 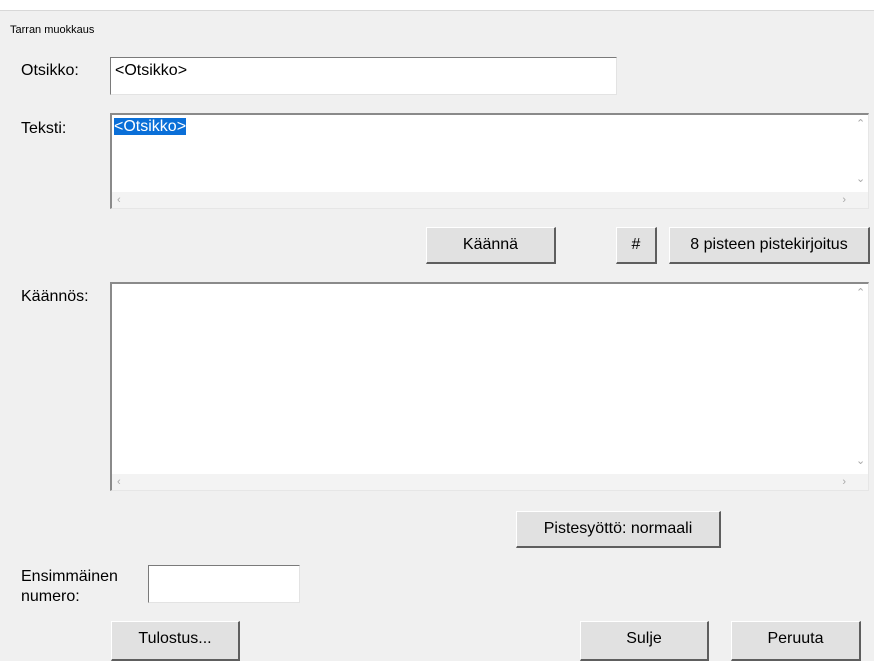 What do you see at coordinates (769, 245) in the screenshot?
I see `braille-8-dot-button: 8 pisteen pistekirjoitus` at bounding box center [769, 245].